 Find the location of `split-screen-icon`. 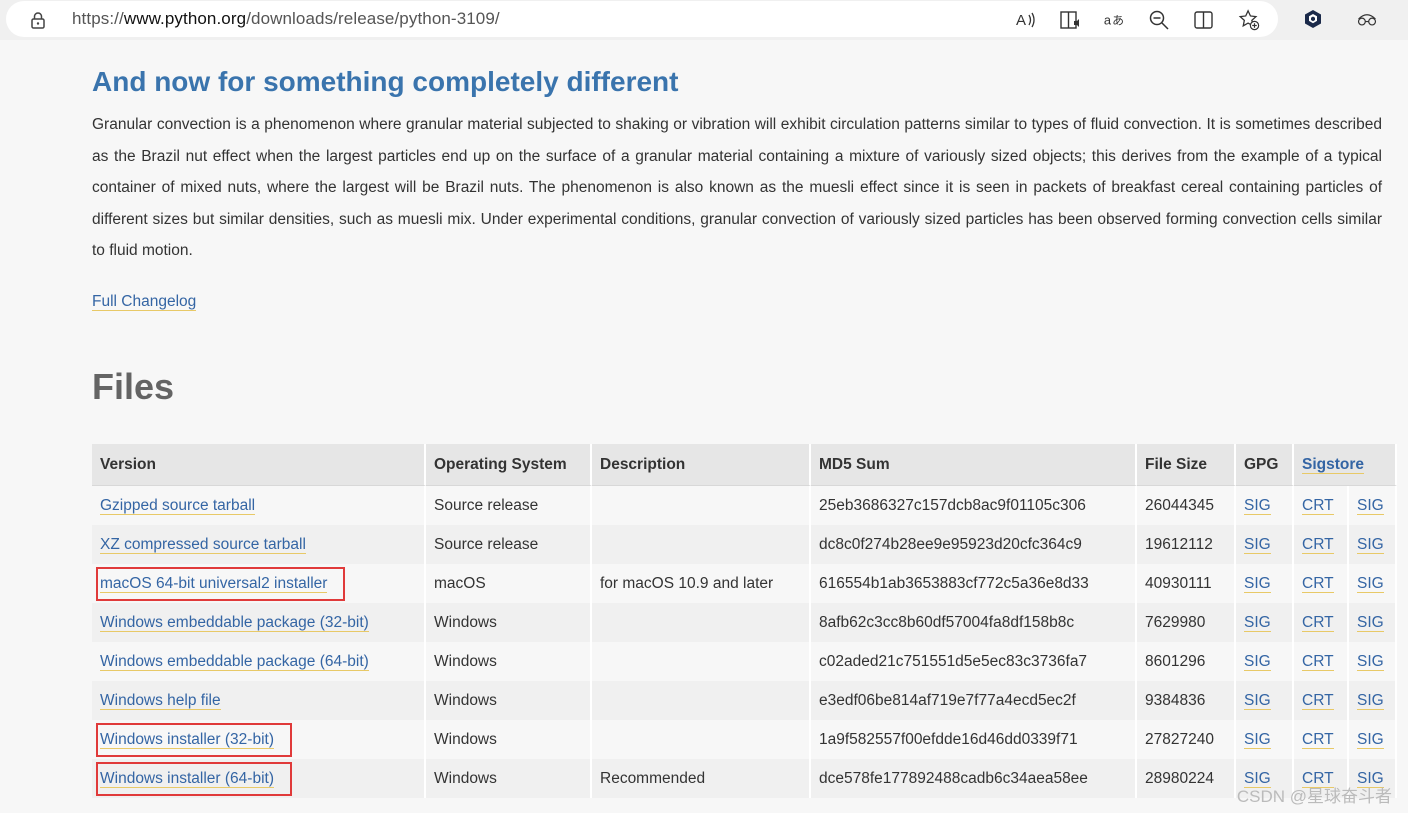

split-screen-icon is located at coordinates (1204, 20).